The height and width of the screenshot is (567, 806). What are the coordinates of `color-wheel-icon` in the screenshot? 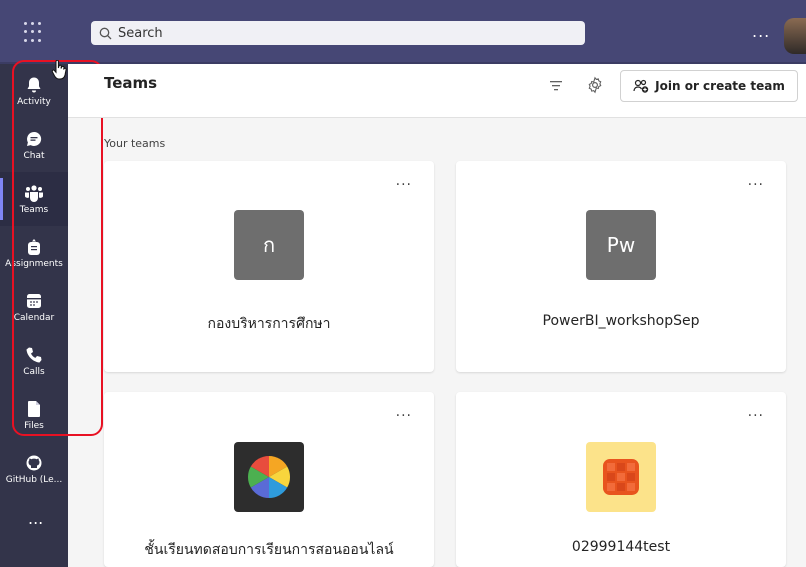 It's located at (269, 477).